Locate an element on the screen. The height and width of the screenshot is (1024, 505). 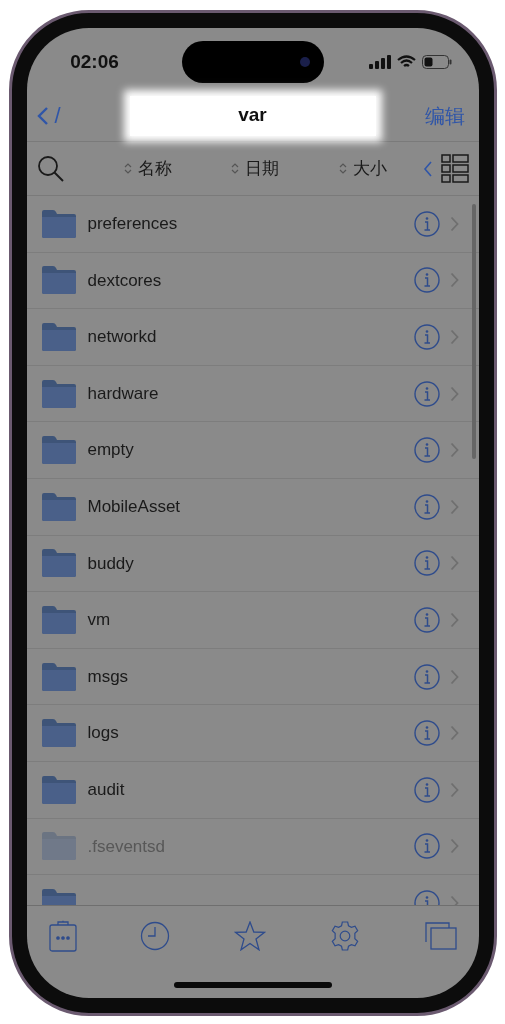
file-row: audit is located at coordinates (252, 790).